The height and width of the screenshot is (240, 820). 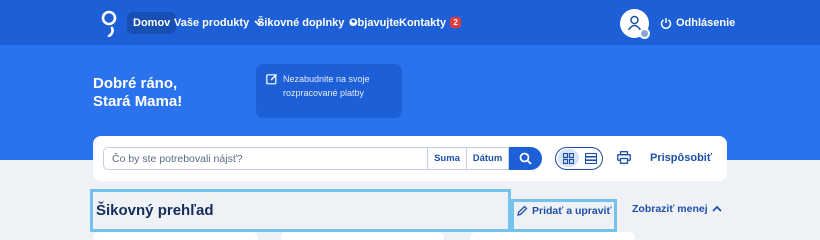 I want to click on logout-label: Odhlásenie, so click(x=706, y=23).